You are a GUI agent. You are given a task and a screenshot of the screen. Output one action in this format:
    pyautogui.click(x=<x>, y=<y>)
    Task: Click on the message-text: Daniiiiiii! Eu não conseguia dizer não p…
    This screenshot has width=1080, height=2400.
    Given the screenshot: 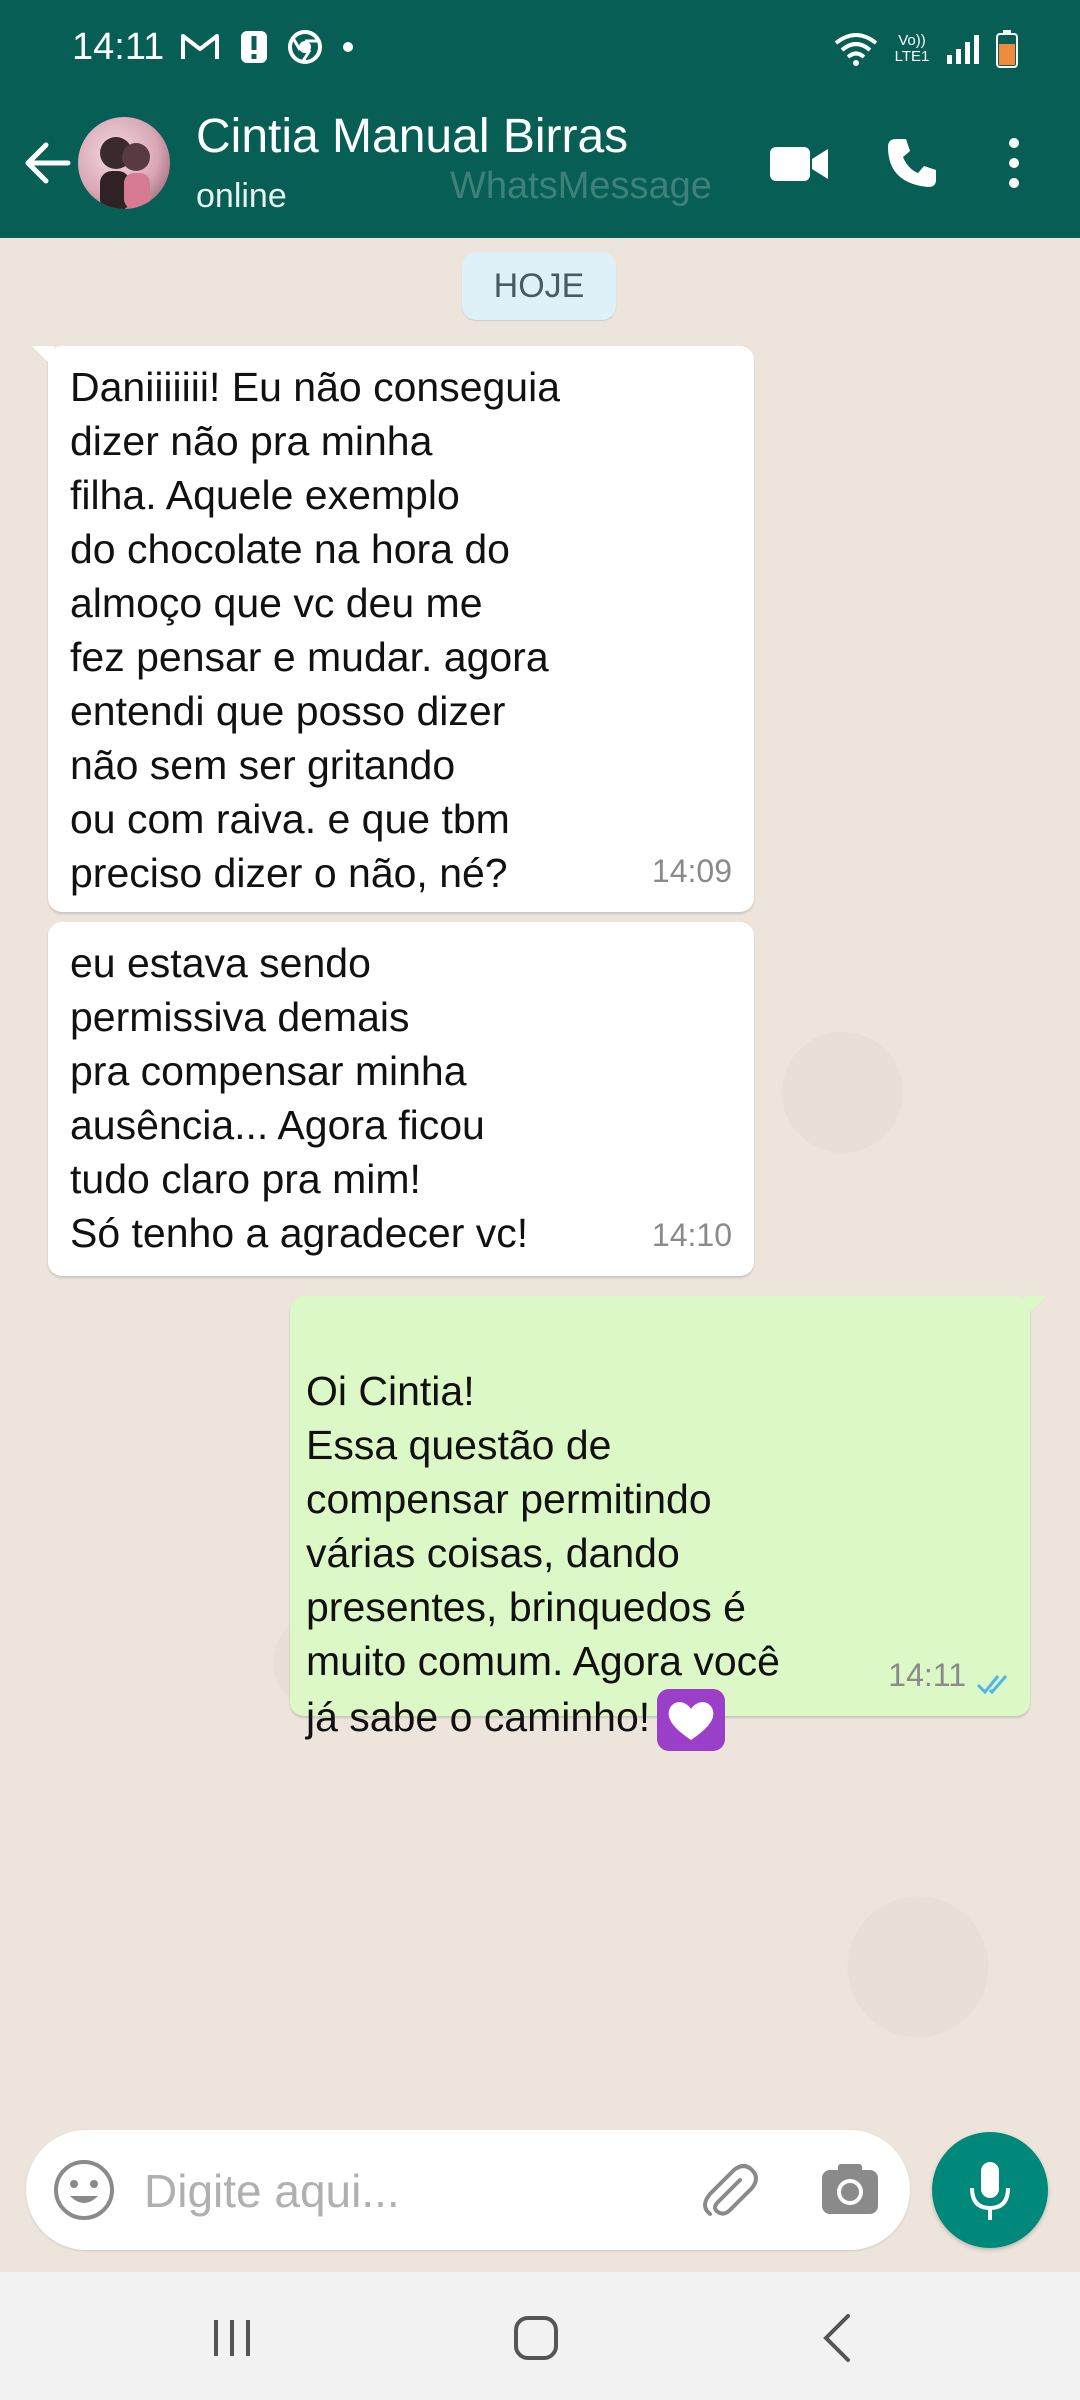 What is the action you would take?
    pyautogui.click(x=315, y=630)
    